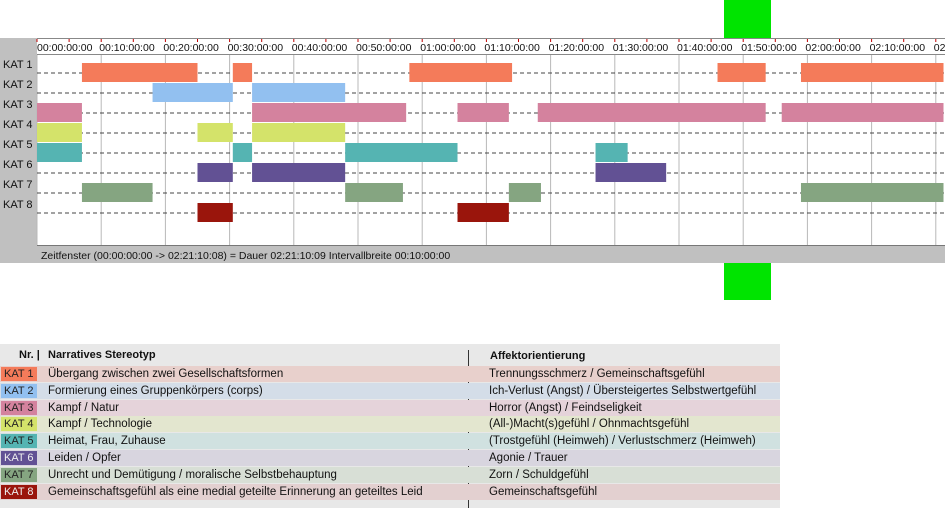 Image resolution: width=945 pixels, height=530 pixels. Describe the element at coordinates (747, 19) in the screenshot. I see `playhead-marker-top` at that location.